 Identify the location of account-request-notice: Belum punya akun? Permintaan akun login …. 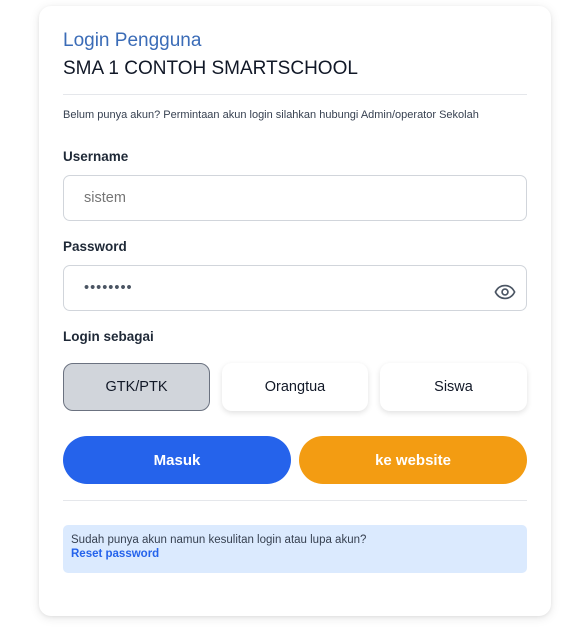
(271, 115).